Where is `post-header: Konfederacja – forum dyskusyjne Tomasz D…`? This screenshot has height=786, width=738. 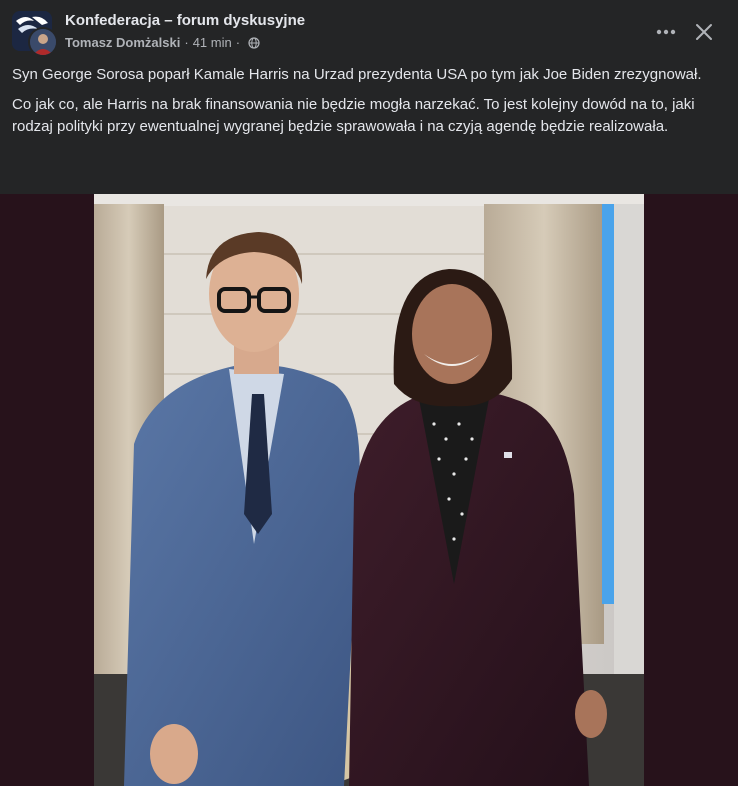 post-header: Konfederacja – forum dyskusyjne Tomasz D… is located at coordinates (369, 31).